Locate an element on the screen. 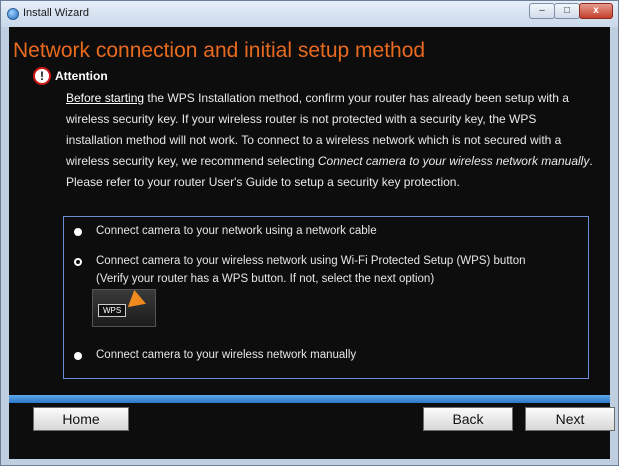 Image resolution: width=619 pixels, height=466 pixels. warning-icon: ! is located at coordinates (42, 76).